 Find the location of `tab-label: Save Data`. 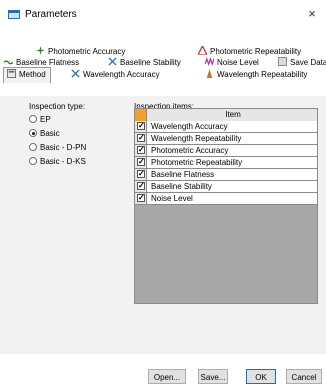

tab-label: Save Data is located at coordinates (308, 62).